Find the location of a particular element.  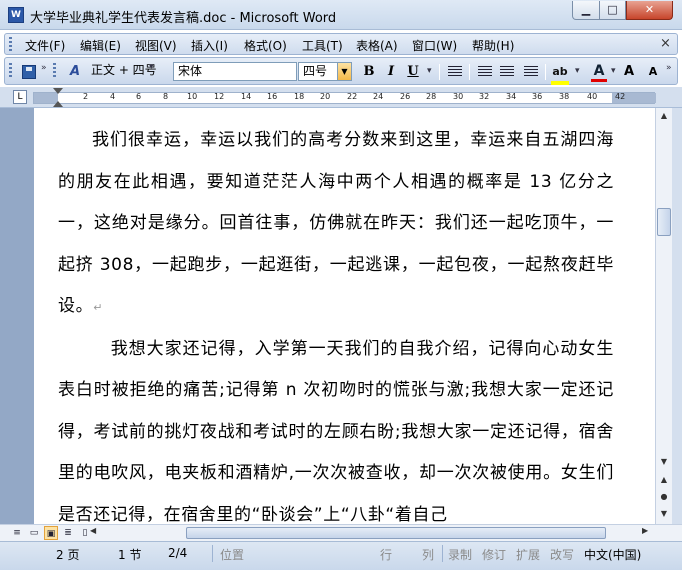

bulleted-list-icon is located at coordinates (507, 71).